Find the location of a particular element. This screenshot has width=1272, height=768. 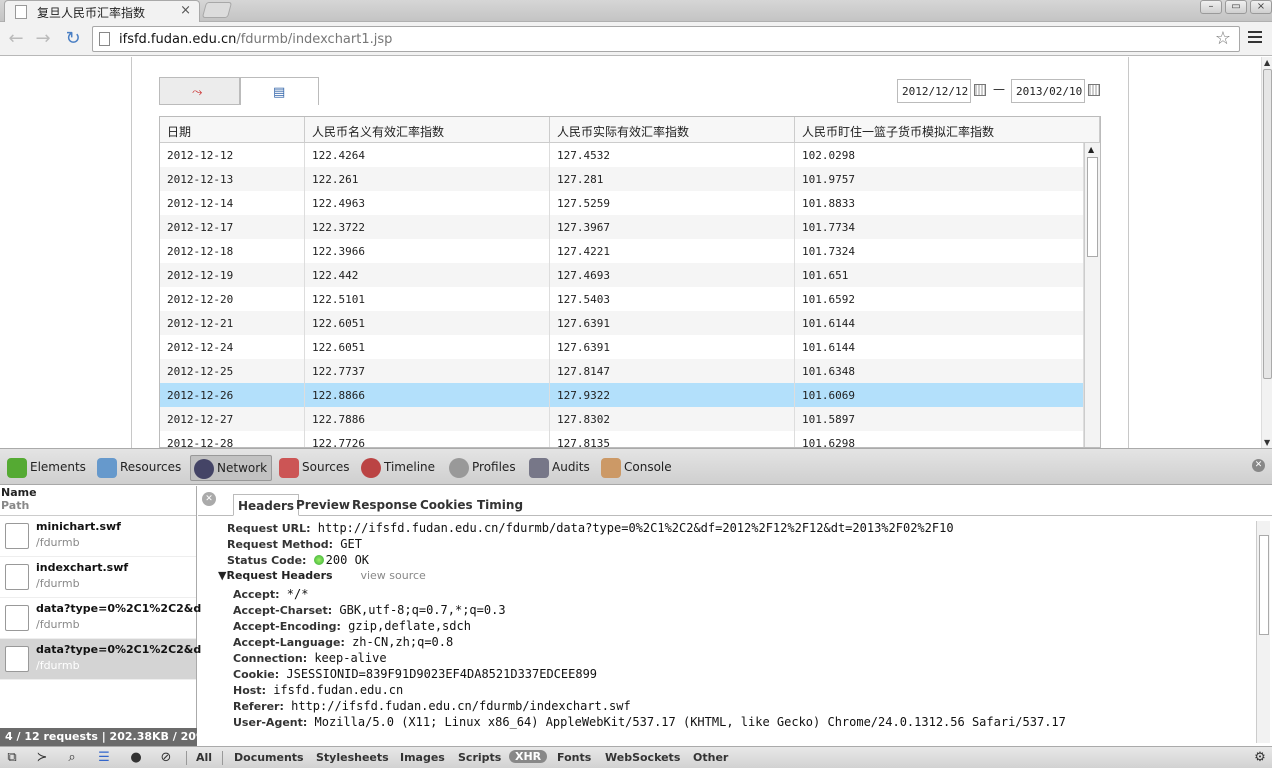

clear-icon: ⊘ is located at coordinates (166, 758).